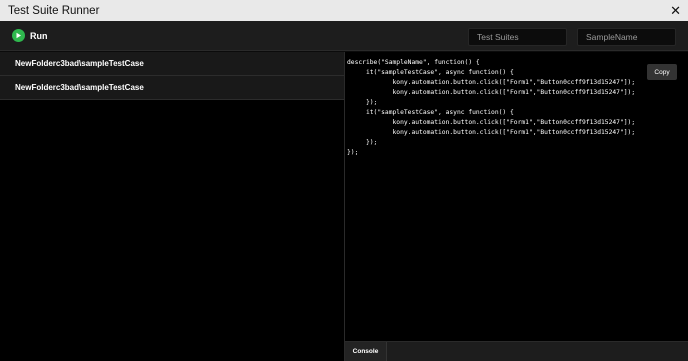  What do you see at coordinates (344, 10) in the screenshot?
I see `title-bar: Test Suite Runner ✕` at bounding box center [344, 10].